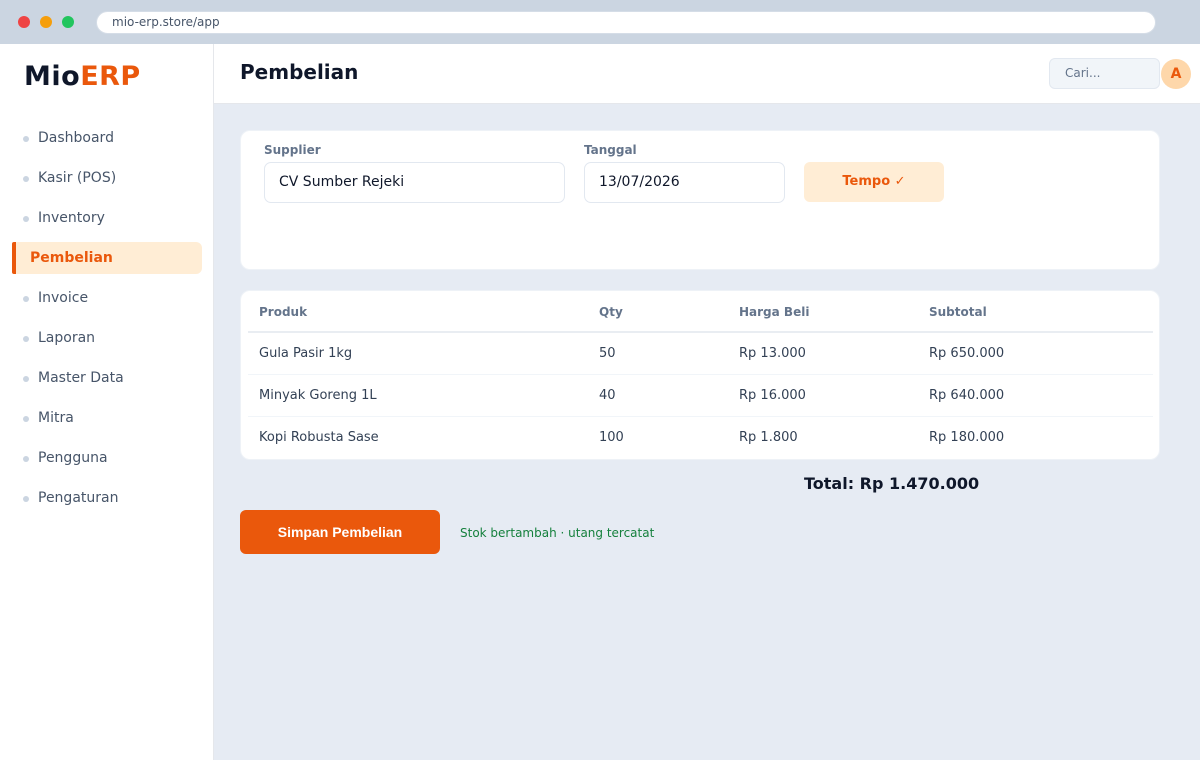 The image size is (1200, 760). What do you see at coordinates (967, 437) in the screenshot?
I see `cell-subtotal: Rp 180.000` at bounding box center [967, 437].